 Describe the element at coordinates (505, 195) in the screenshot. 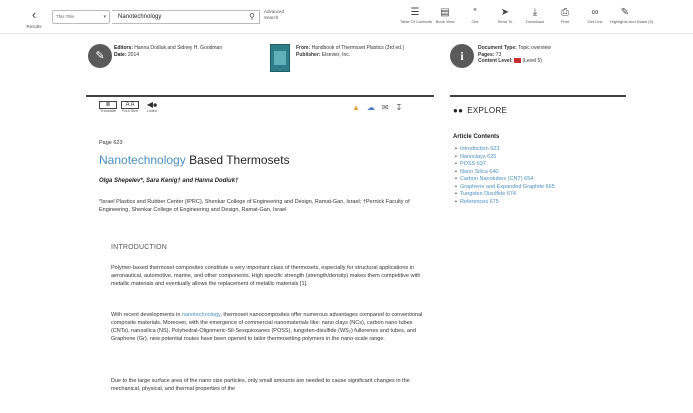

I see `article-contents-item: Tungsten Disulfide 674` at that location.